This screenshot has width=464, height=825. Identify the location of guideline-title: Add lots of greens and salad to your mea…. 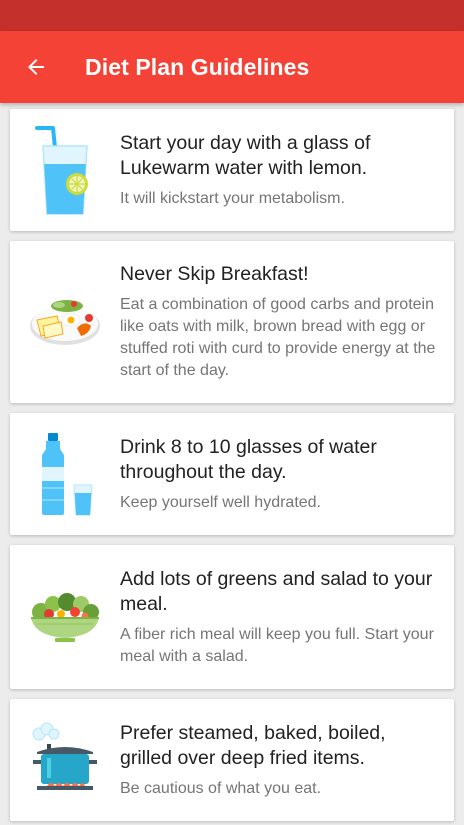
(276, 591).